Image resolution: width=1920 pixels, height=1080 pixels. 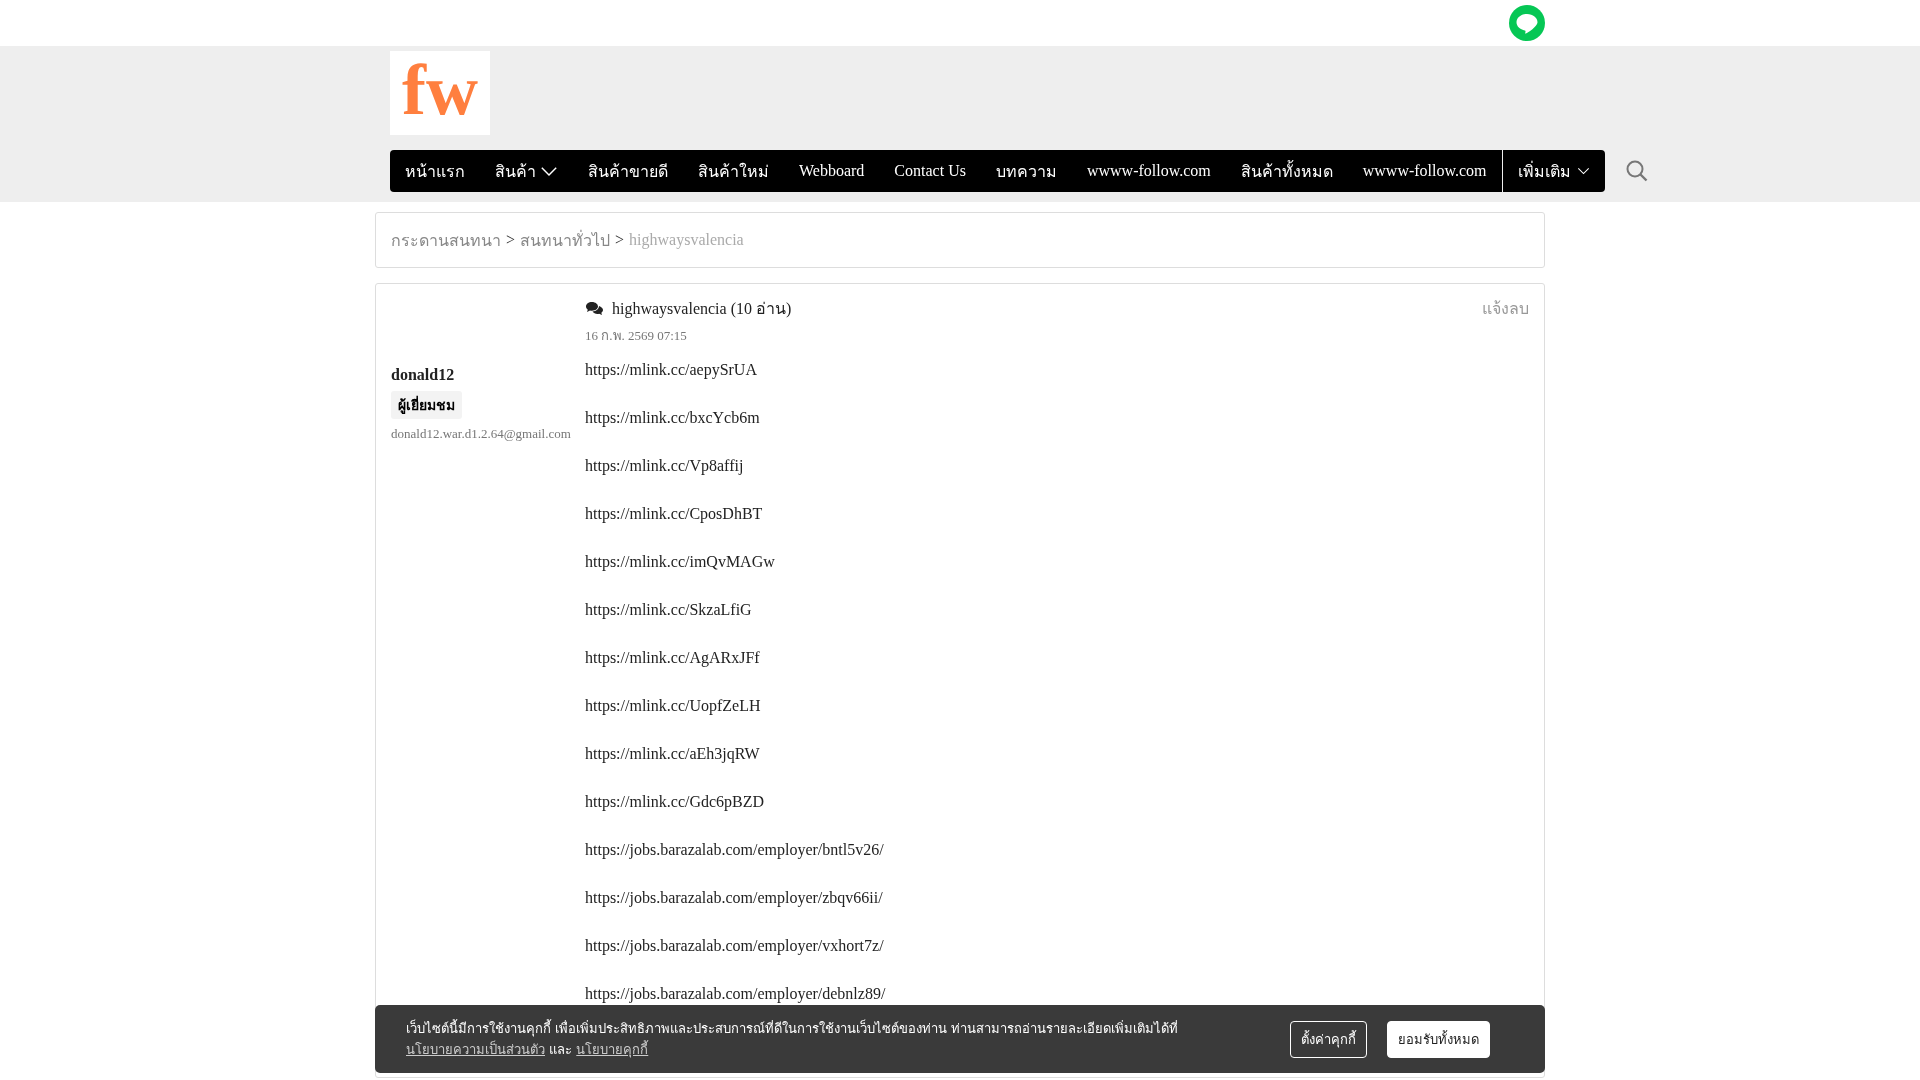 What do you see at coordinates (832, 171) in the screenshot?
I see `nav-item: Webboard` at bounding box center [832, 171].